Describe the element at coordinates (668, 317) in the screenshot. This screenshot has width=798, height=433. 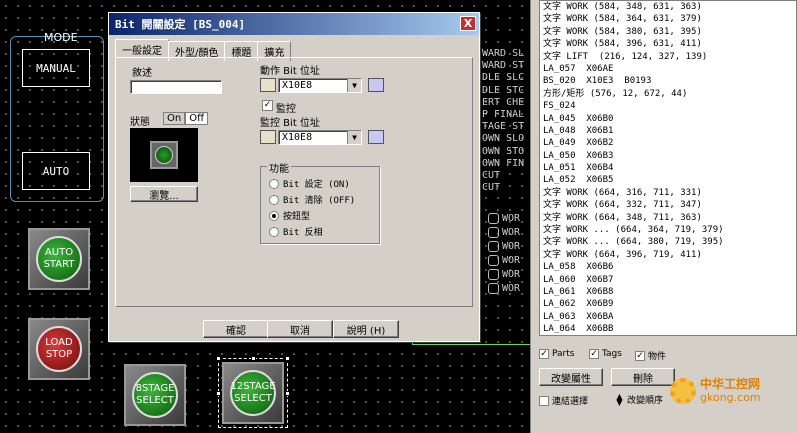
I see `list-item: LA_063 X06BA` at that location.